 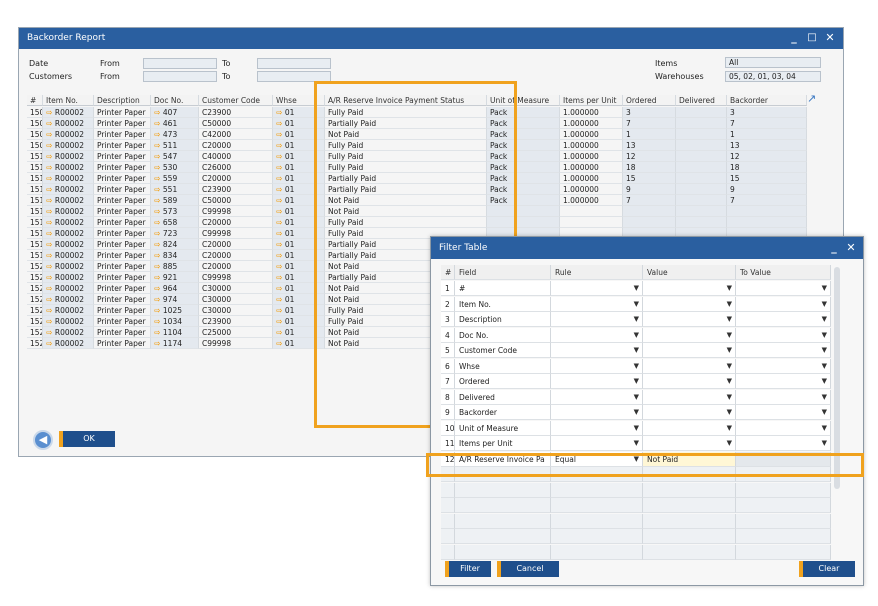 I want to click on filter-titlebar: Filter Table _ ✕, so click(x=647, y=248).